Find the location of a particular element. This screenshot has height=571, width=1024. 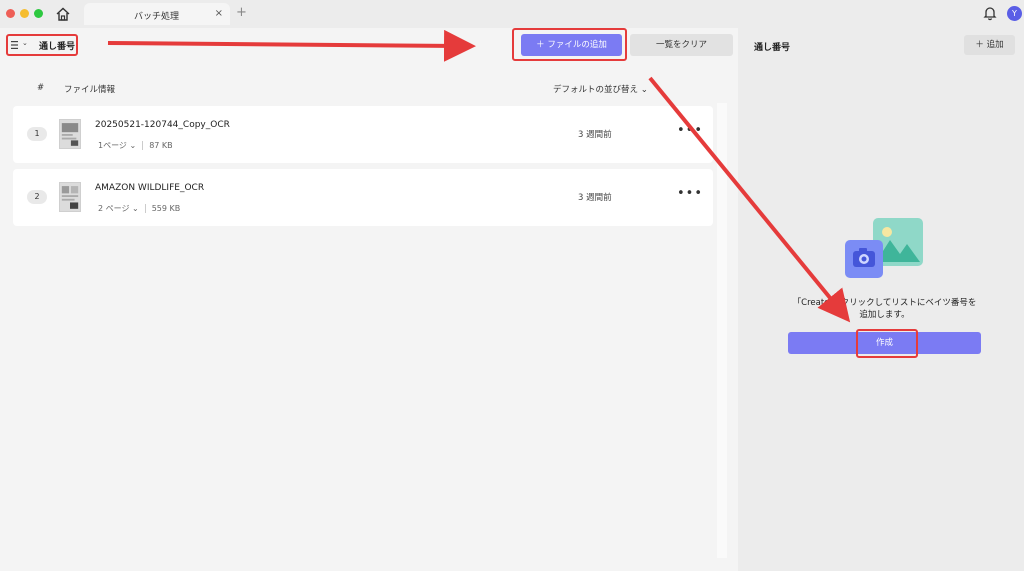

row-number: 2 is located at coordinates (37, 197).